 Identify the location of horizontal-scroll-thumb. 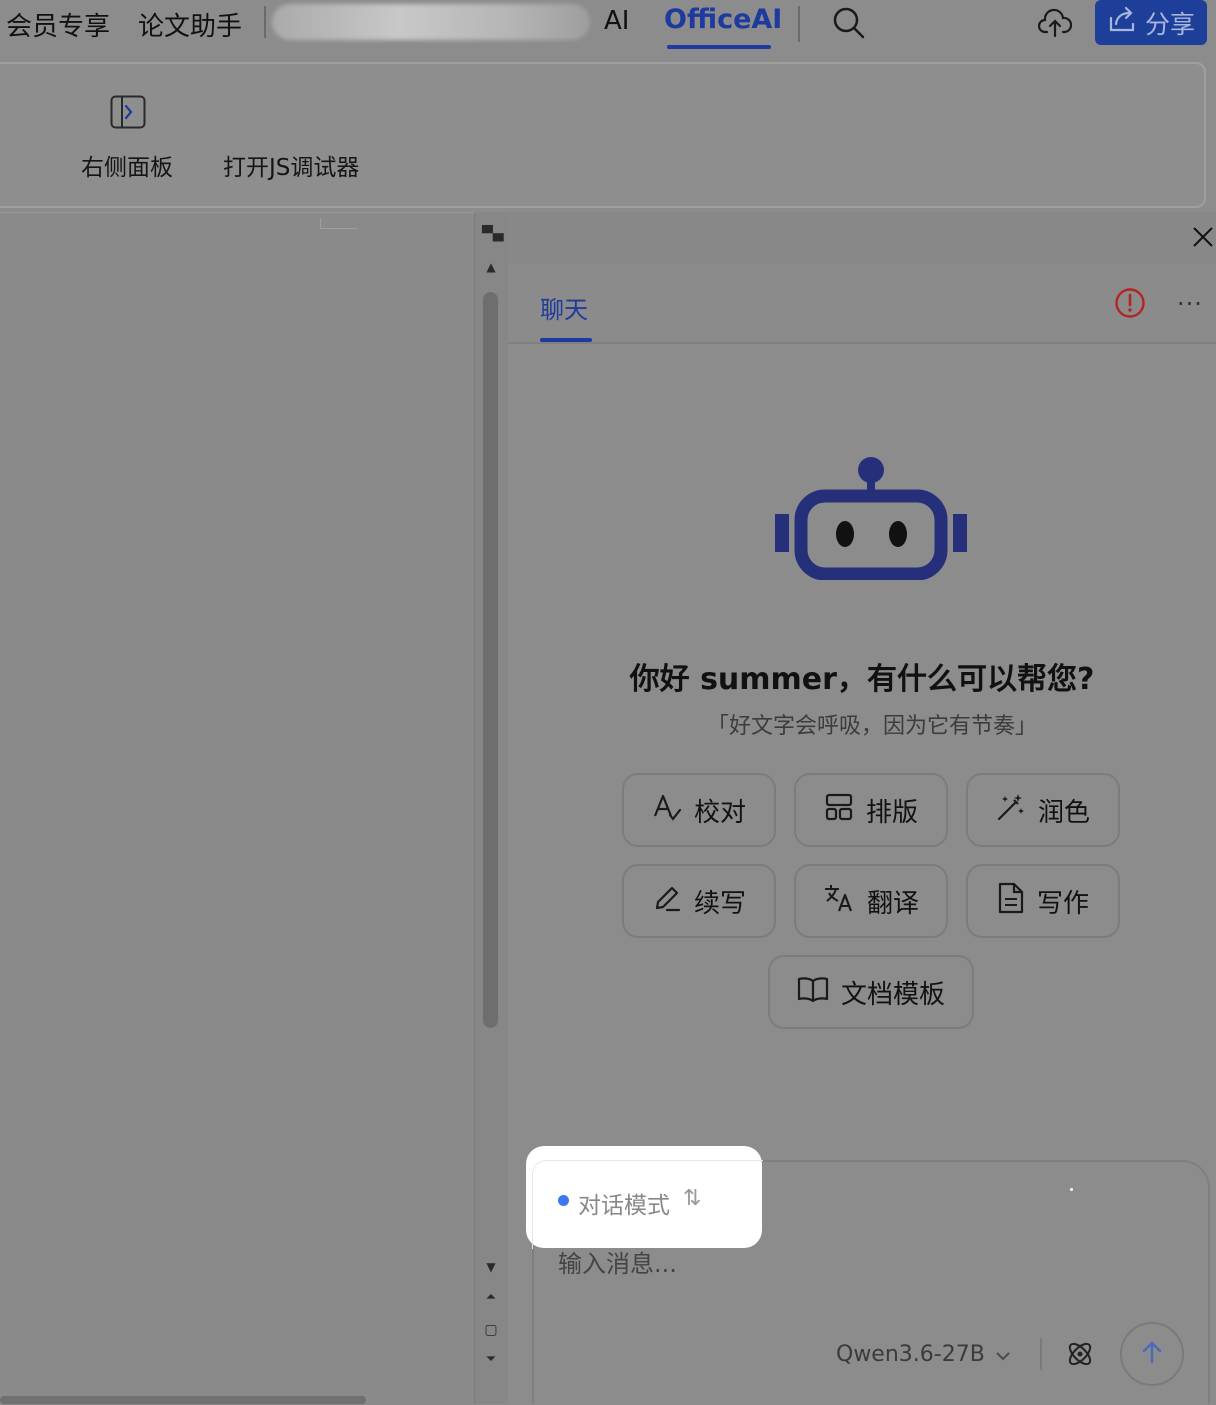
(183, 1400).